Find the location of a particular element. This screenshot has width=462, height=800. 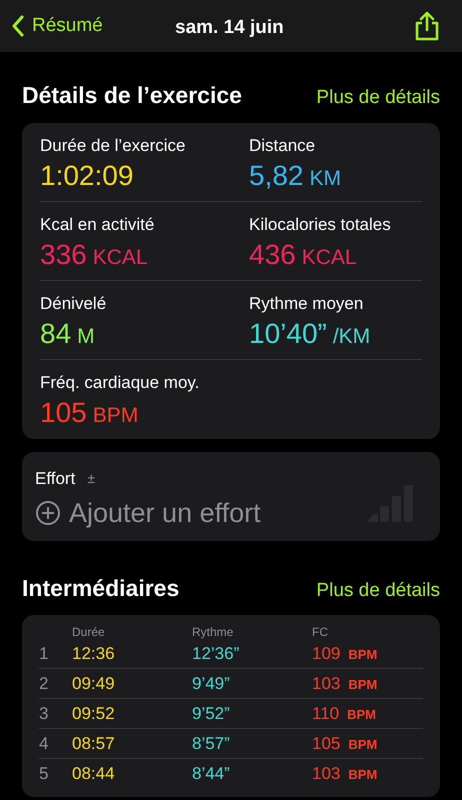

chevron-icon is located at coordinates (18, 26).